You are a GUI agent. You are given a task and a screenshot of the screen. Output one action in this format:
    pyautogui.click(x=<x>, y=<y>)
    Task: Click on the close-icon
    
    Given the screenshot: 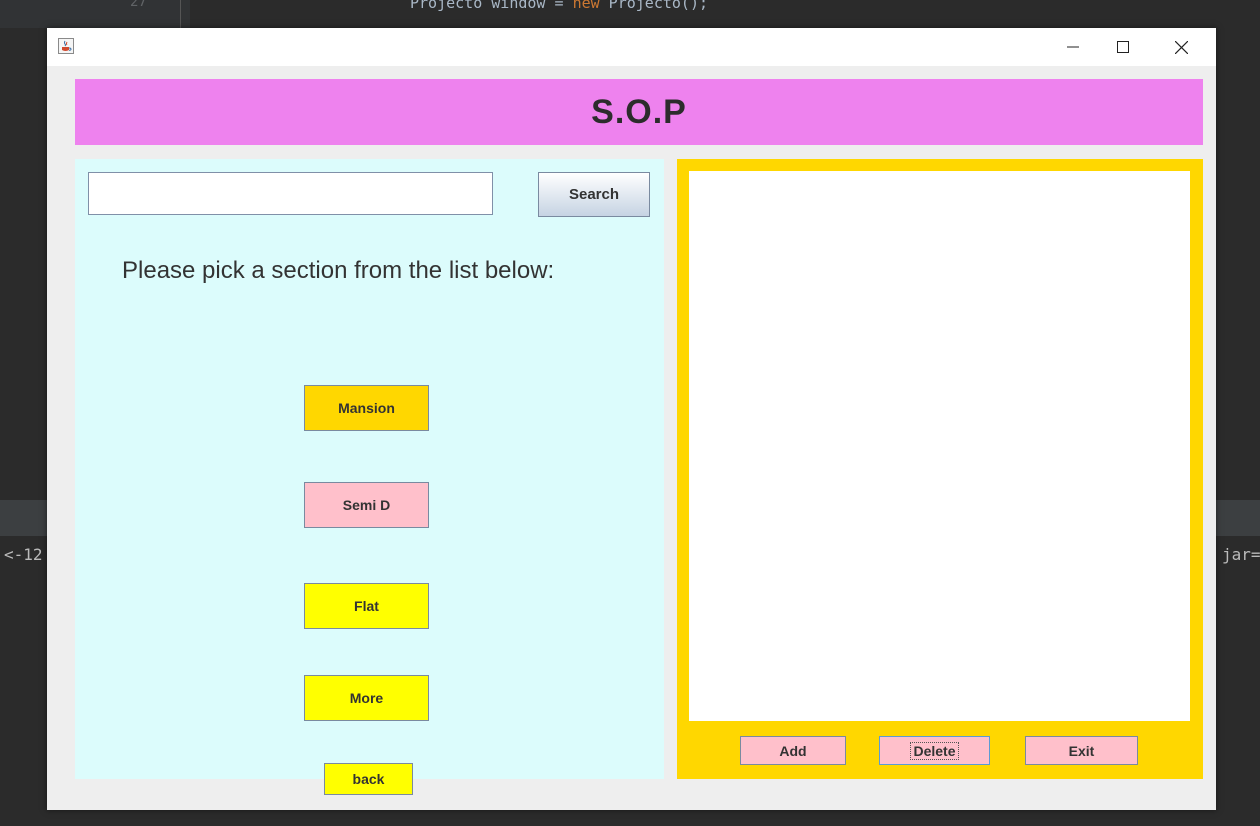 What is the action you would take?
    pyautogui.click(x=1181, y=47)
    